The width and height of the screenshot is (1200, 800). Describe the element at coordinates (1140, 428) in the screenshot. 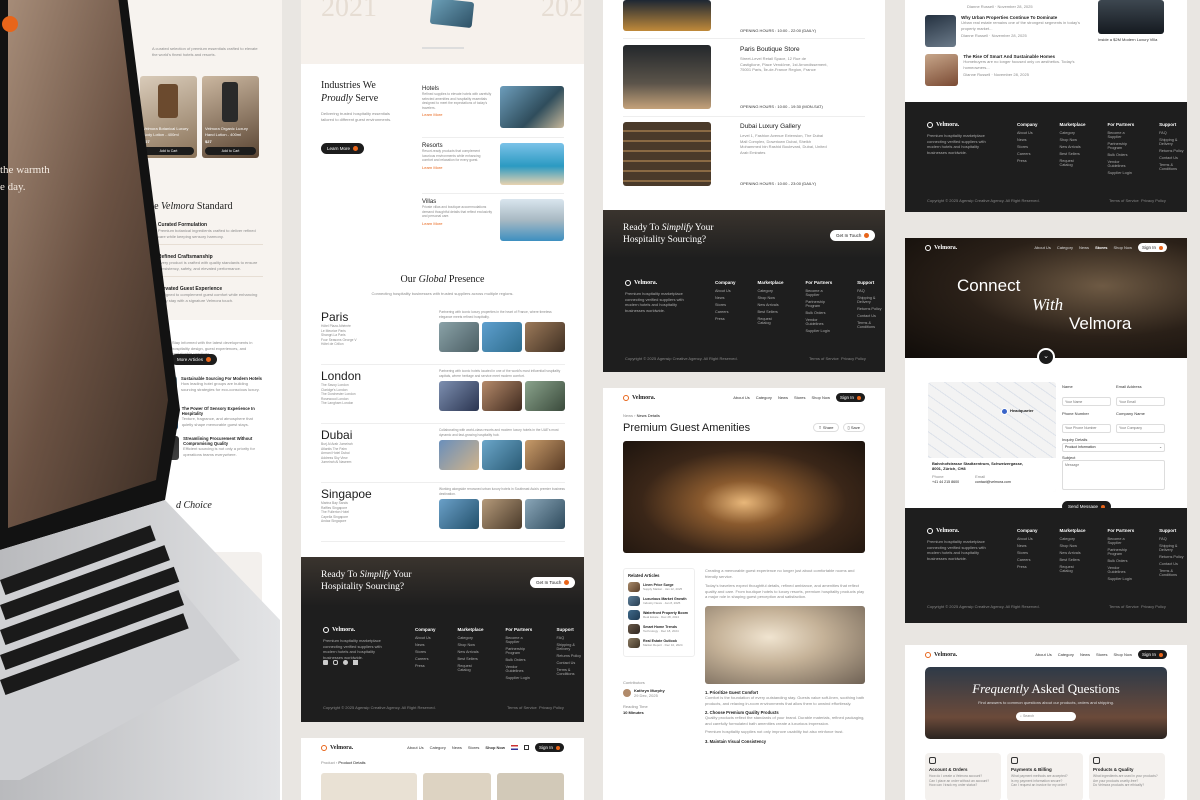

I see `company-input` at that location.